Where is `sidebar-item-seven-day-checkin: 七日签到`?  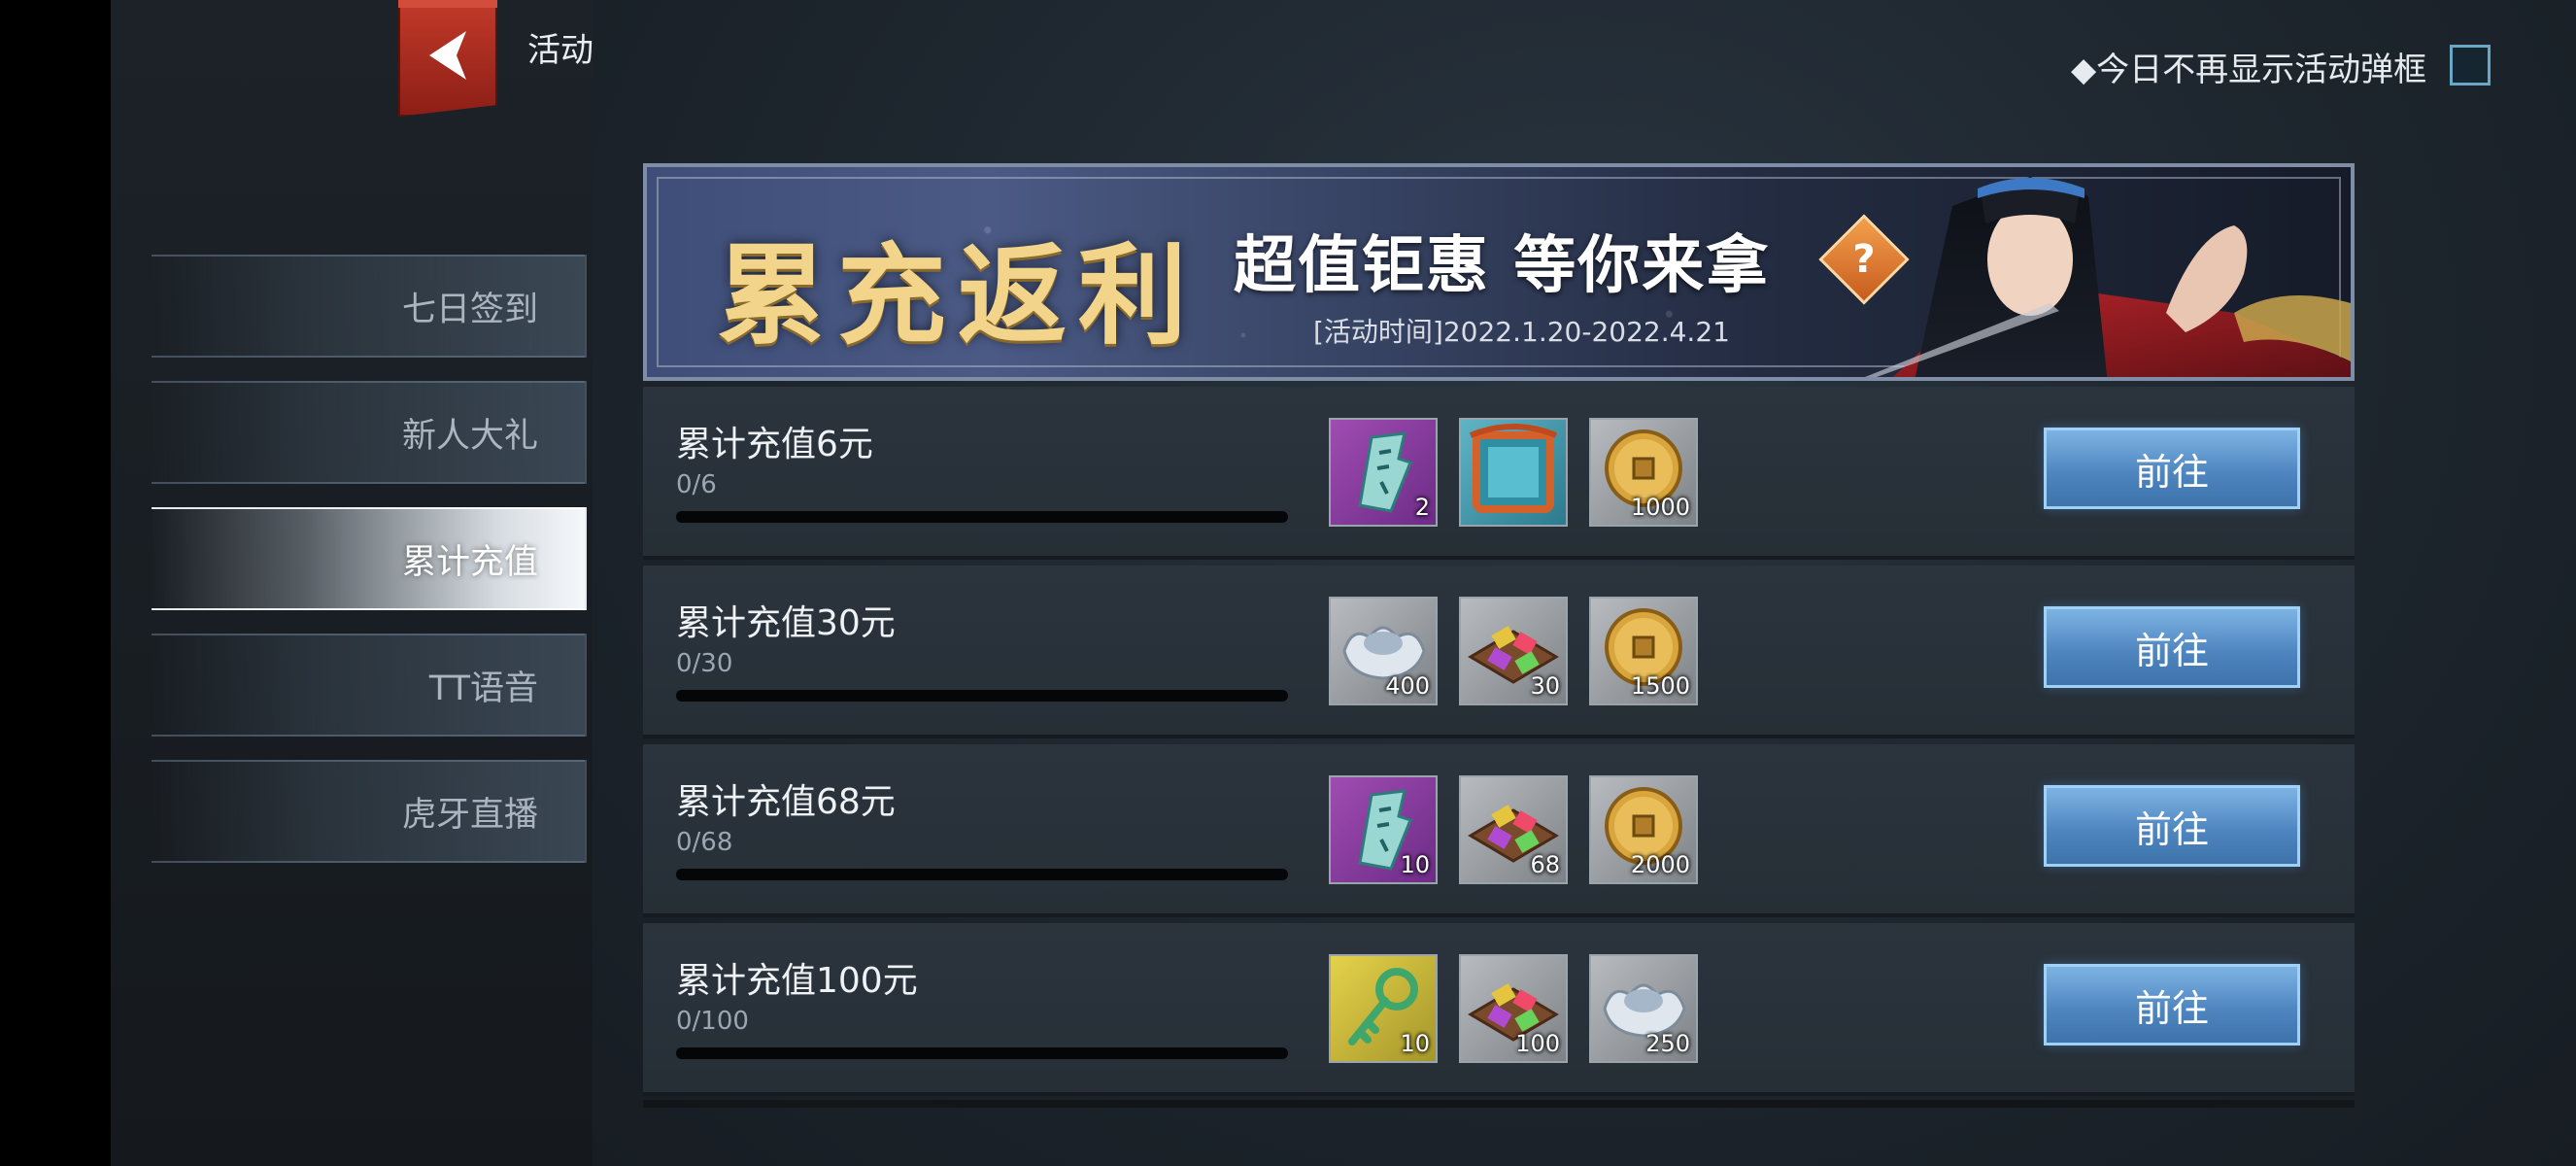 sidebar-item-seven-day-checkin: 七日签到 is located at coordinates (369, 306).